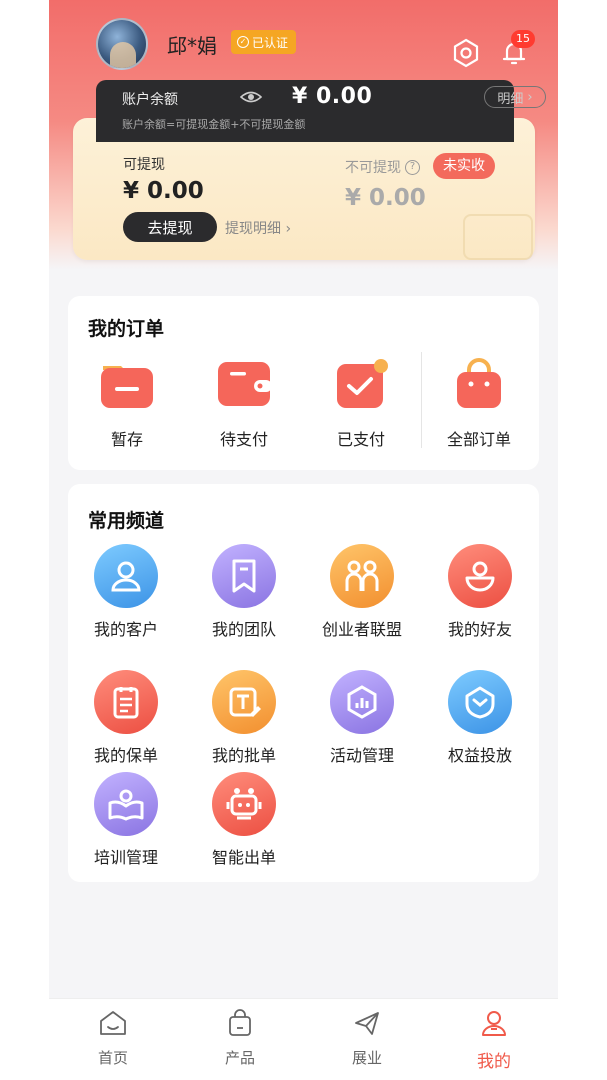  I want to click on eye-icon, so click(251, 97).